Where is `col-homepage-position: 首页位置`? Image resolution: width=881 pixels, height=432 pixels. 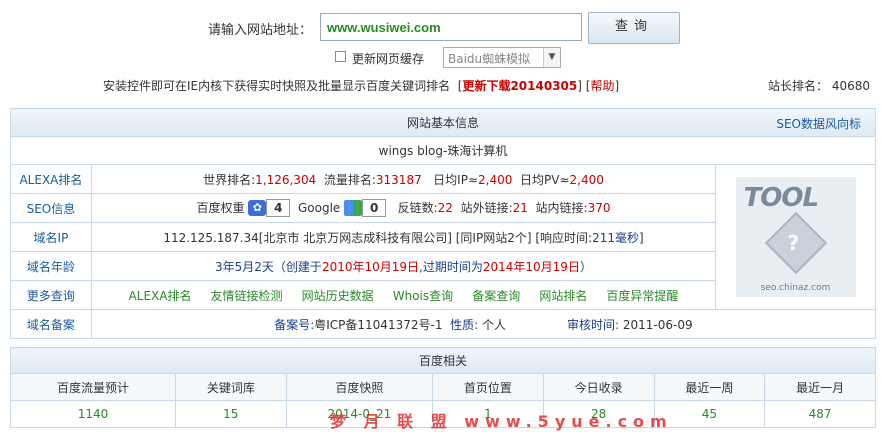
col-homepage-position: 首页位置 is located at coordinates (488, 387).